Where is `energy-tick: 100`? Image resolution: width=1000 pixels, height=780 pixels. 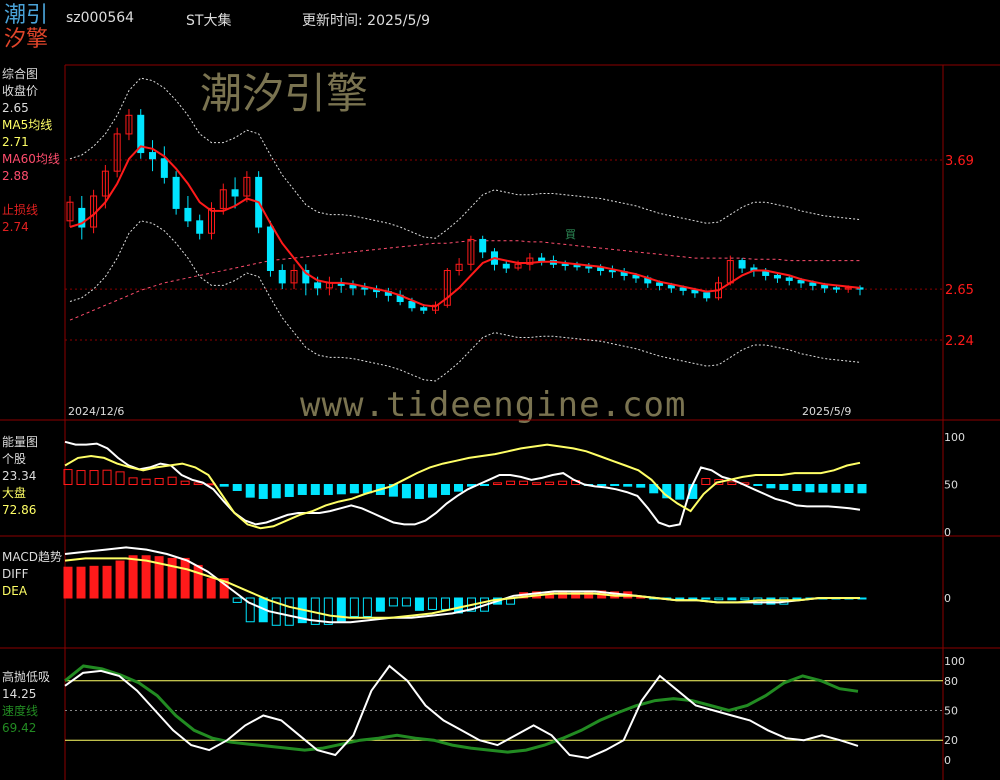 energy-tick: 100 is located at coordinates (954, 437).